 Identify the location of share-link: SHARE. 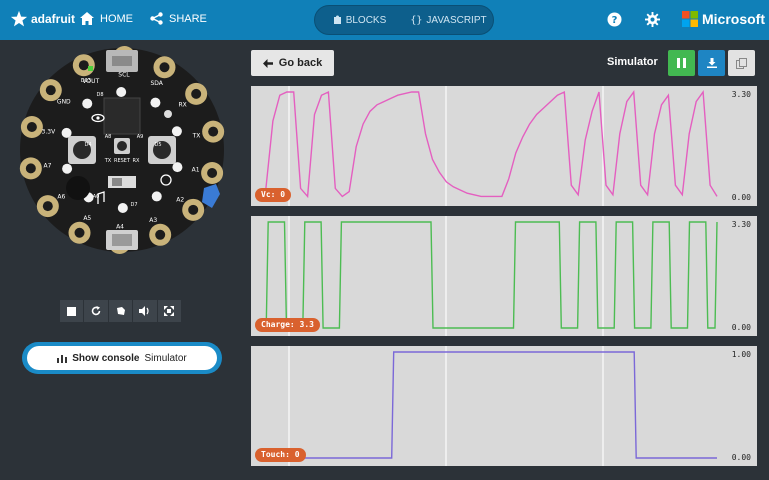
(178, 18).